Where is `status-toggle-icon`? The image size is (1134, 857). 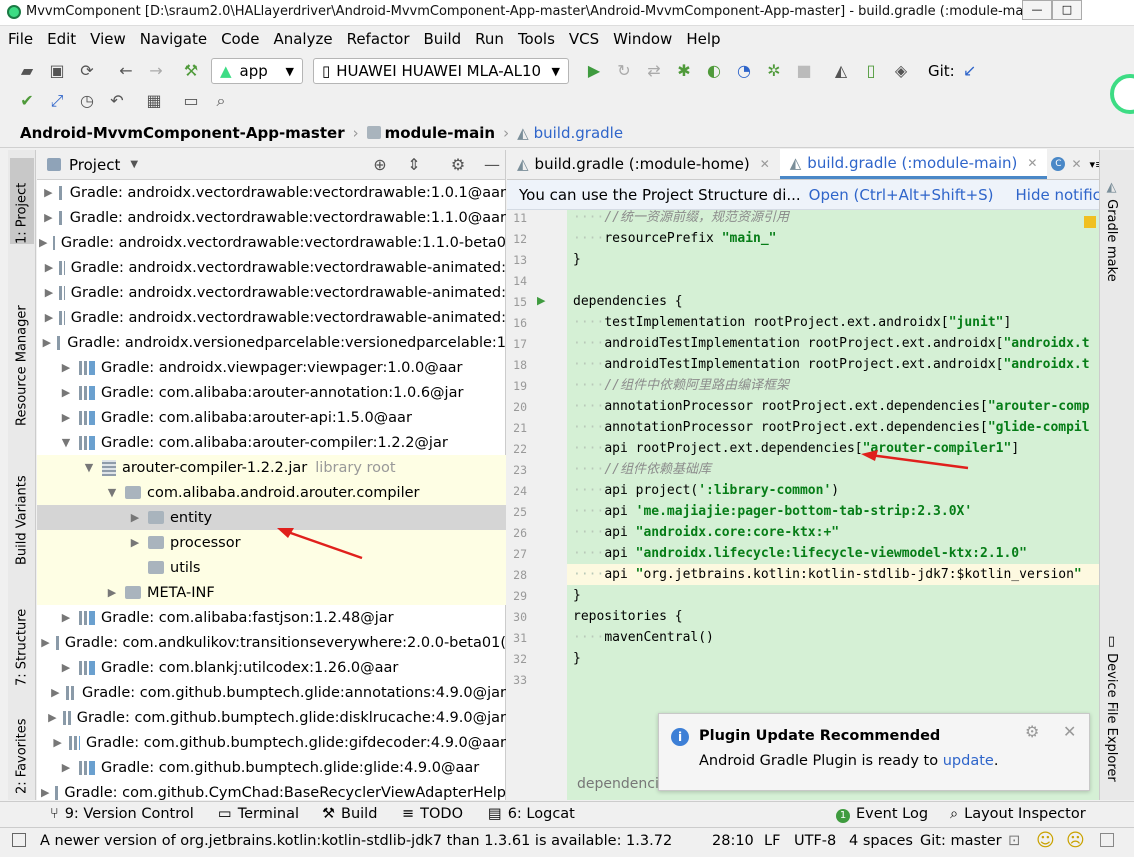
status-toggle-icon is located at coordinates (19, 840).